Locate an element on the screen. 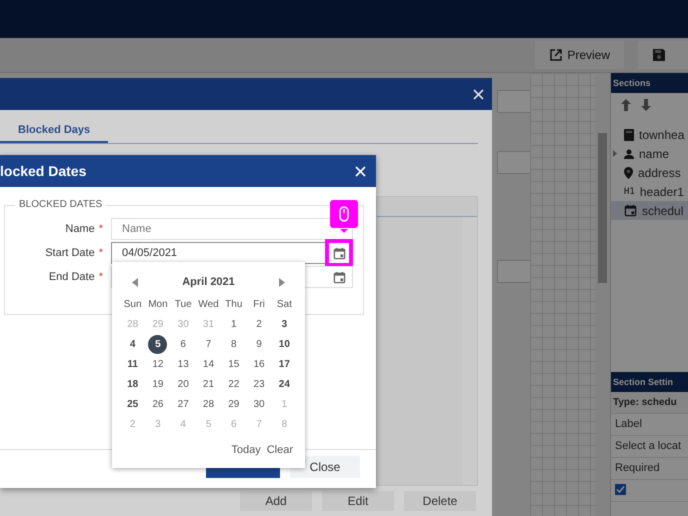 Image resolution: width=688 pixels, height=516 pixels. calendar-day: 26 is located at coordinates (158, 404).